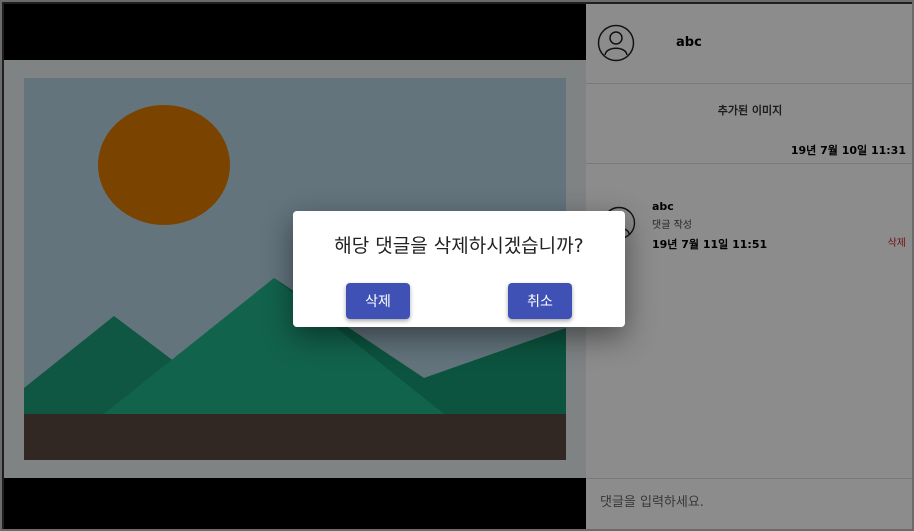 This screenshot has width=914, height=531. Describe the element at coordinates (459, 246) in the screenshot. I see `dialog-message: 해당 댓글을 삭제하시겠습니까?` at that location.